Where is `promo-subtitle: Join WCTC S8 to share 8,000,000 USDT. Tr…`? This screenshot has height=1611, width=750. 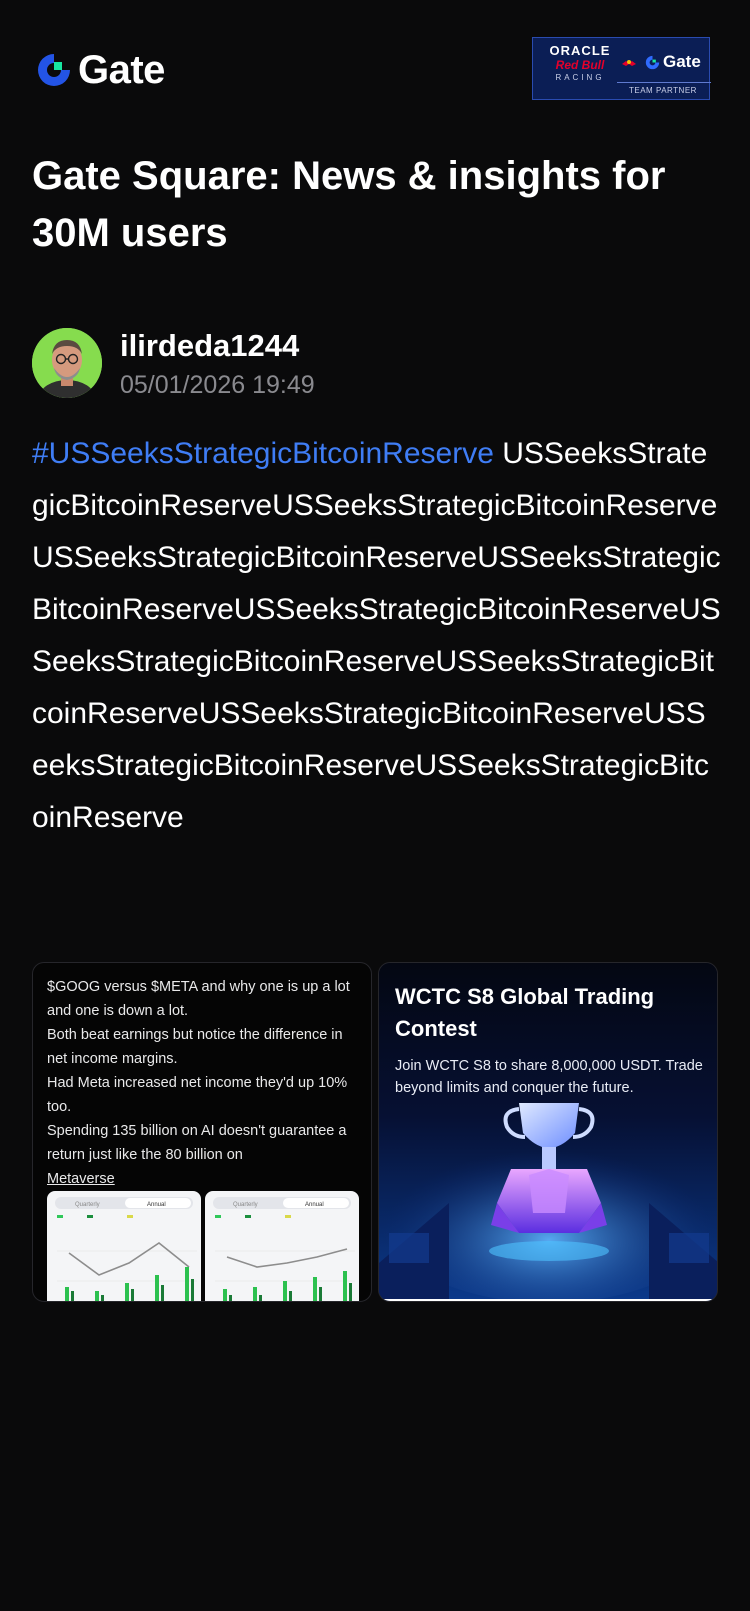
promo-subtitle: Join WCTC S8 to share 8,000,000 USDT. Tr… is located at coordinates (549, 1077).